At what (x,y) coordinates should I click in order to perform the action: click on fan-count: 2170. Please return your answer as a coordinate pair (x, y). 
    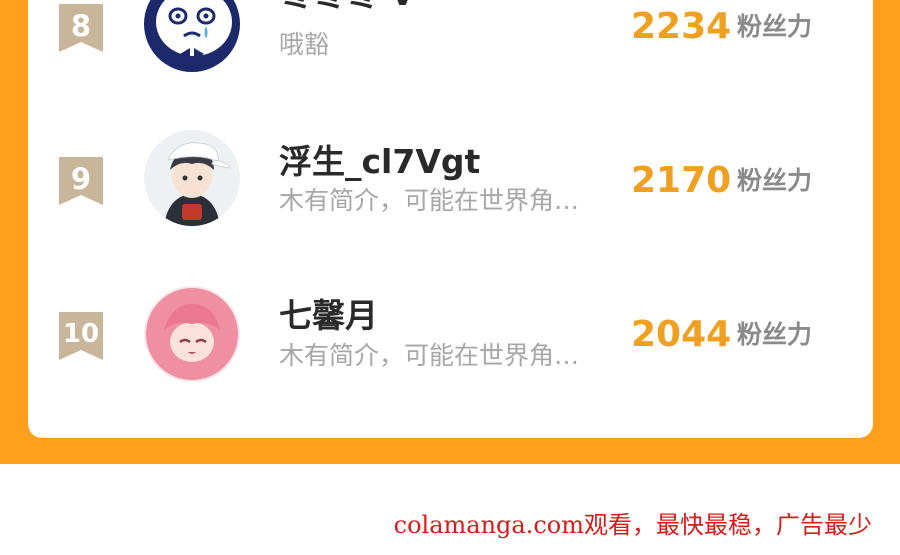
    Looking at the image, I should click on (681, 180).